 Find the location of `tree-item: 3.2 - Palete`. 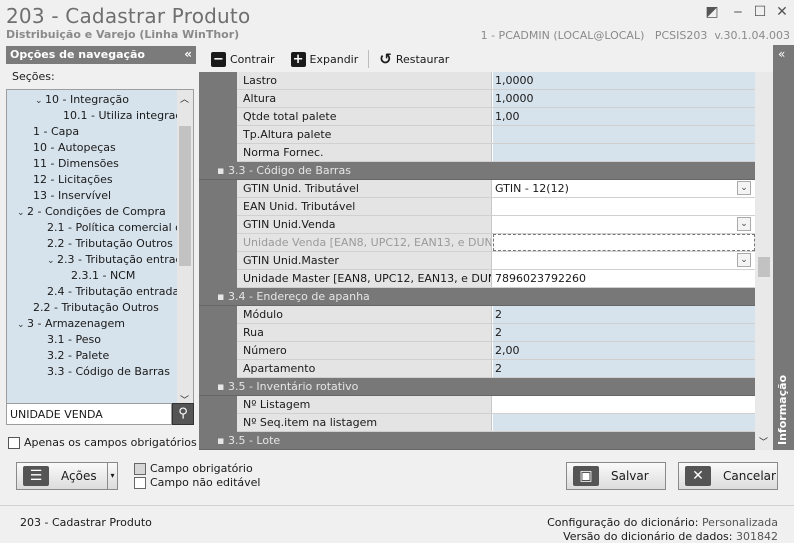

tree-item: 3.2 - Palete is located at coordinates (78, 356).